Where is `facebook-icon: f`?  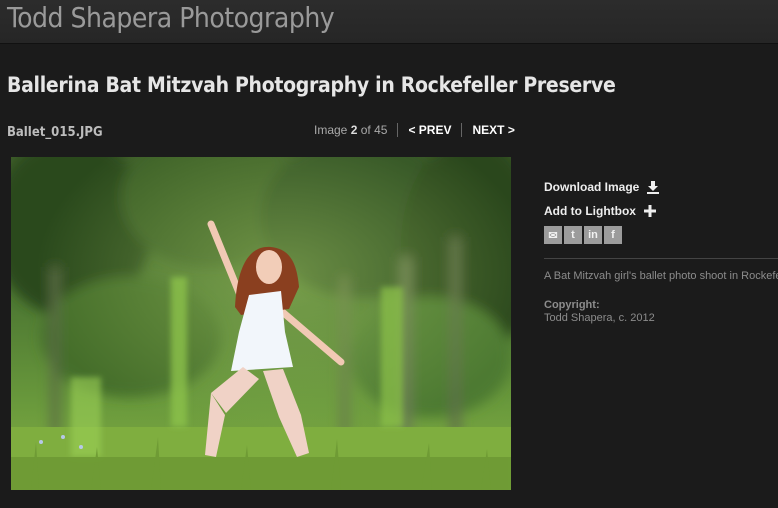
facebook-icon: f is located at coordinates (613, 235).